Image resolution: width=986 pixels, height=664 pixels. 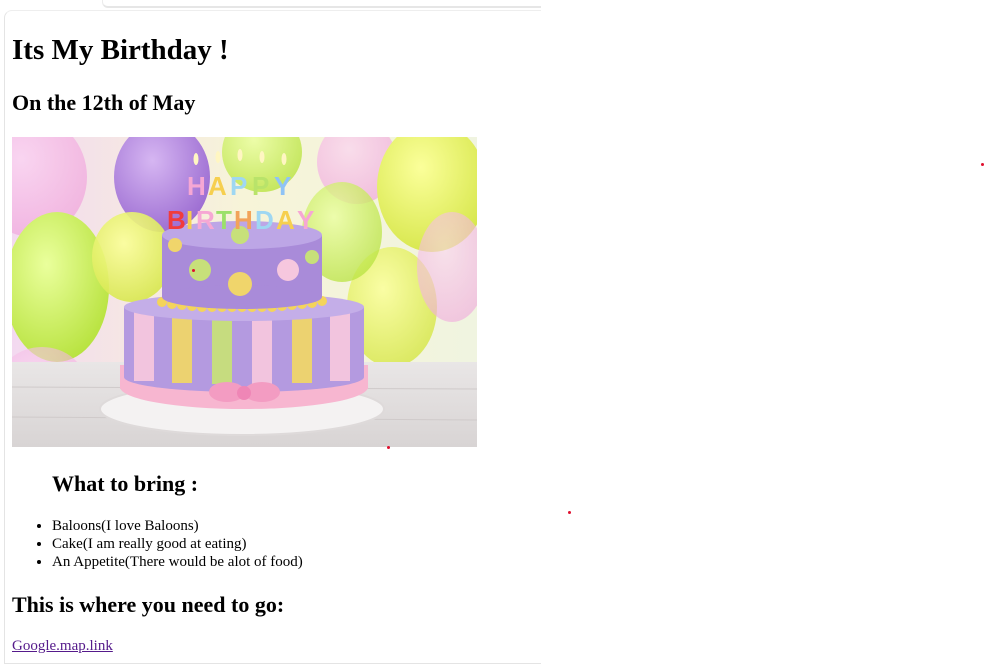 I want to click on page-subtitle: On the 12th of May, so click(x=104, y=102).